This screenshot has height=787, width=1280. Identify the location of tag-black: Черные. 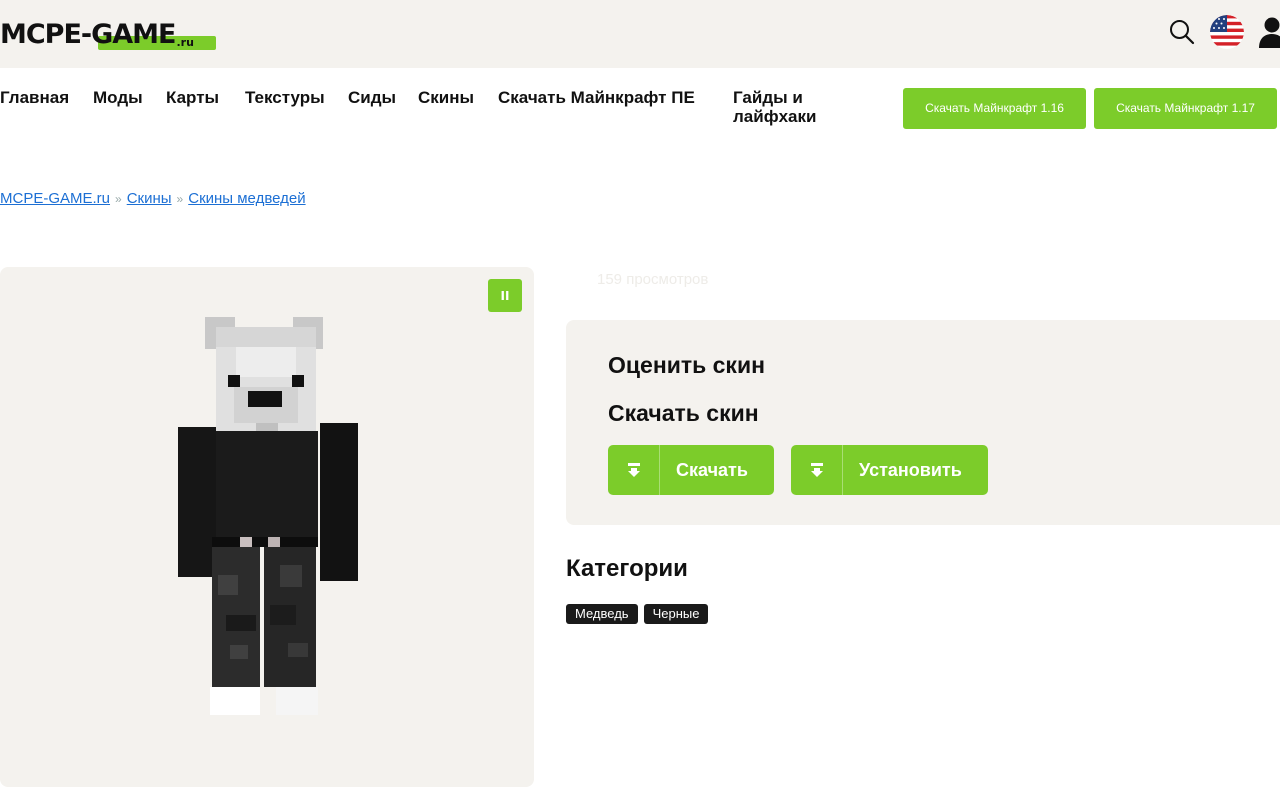
(676, 614).